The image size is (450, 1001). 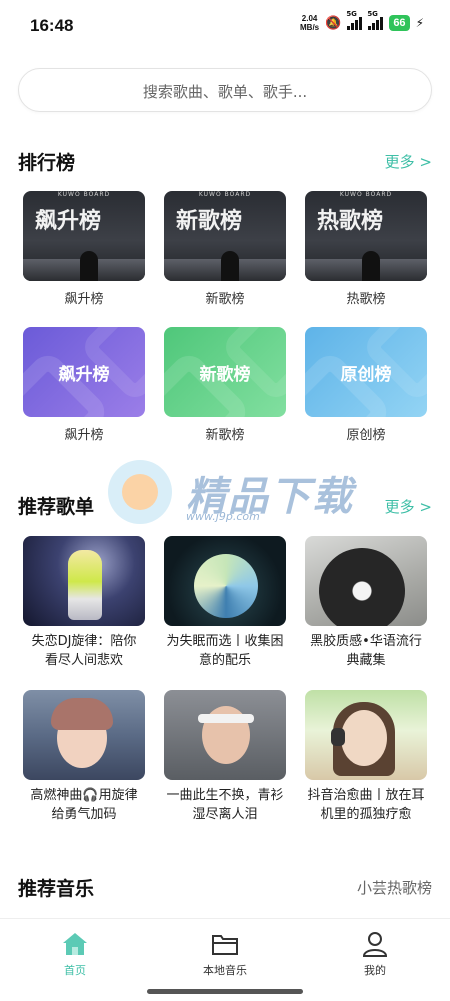 I want to click on playlist-card: 高燃神曲🎧用旋律 给勇气加码, so click(x=84, y=757).